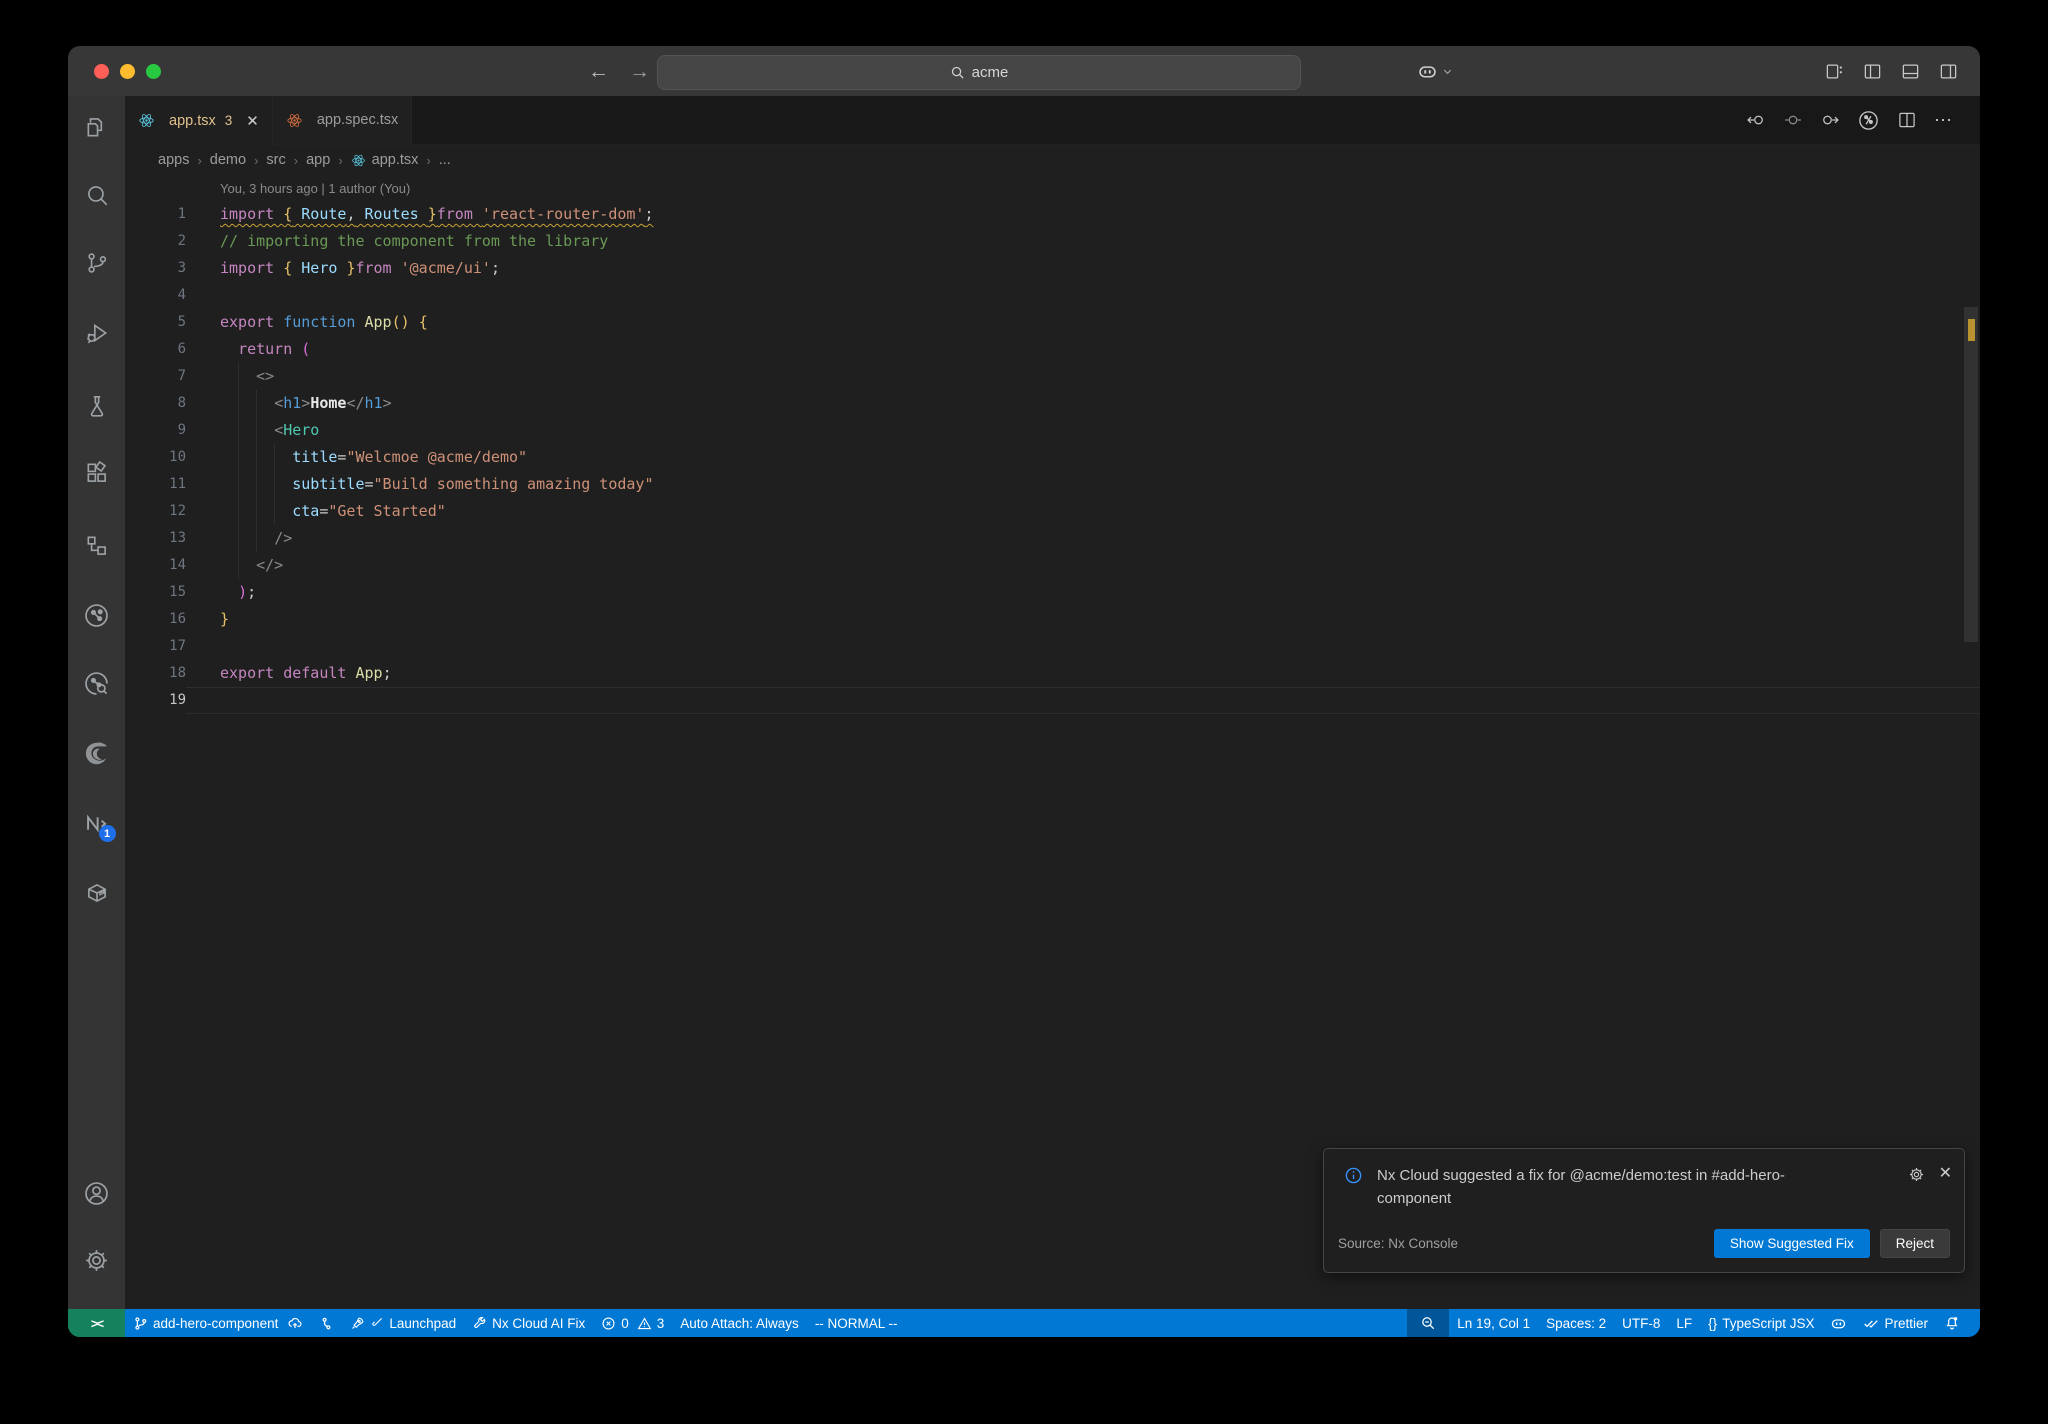  I want to click on problems-item: 0 3, so click(632, 1323).